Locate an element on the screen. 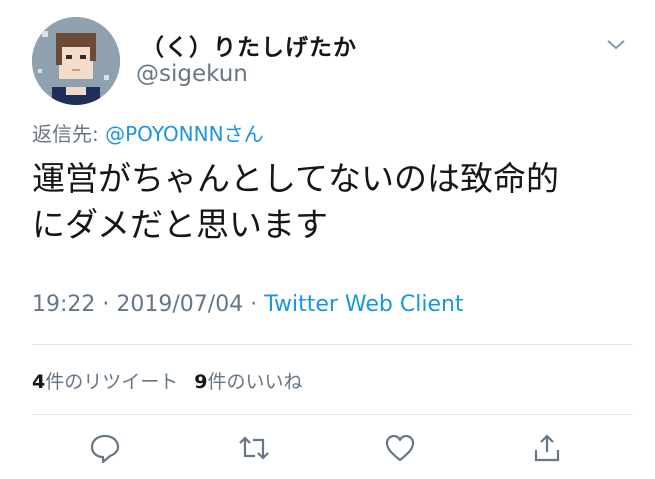 The width and height of the screenshot is (655, 479). tweet-date: 2019/07/04 is located at coordinates (179, 304).